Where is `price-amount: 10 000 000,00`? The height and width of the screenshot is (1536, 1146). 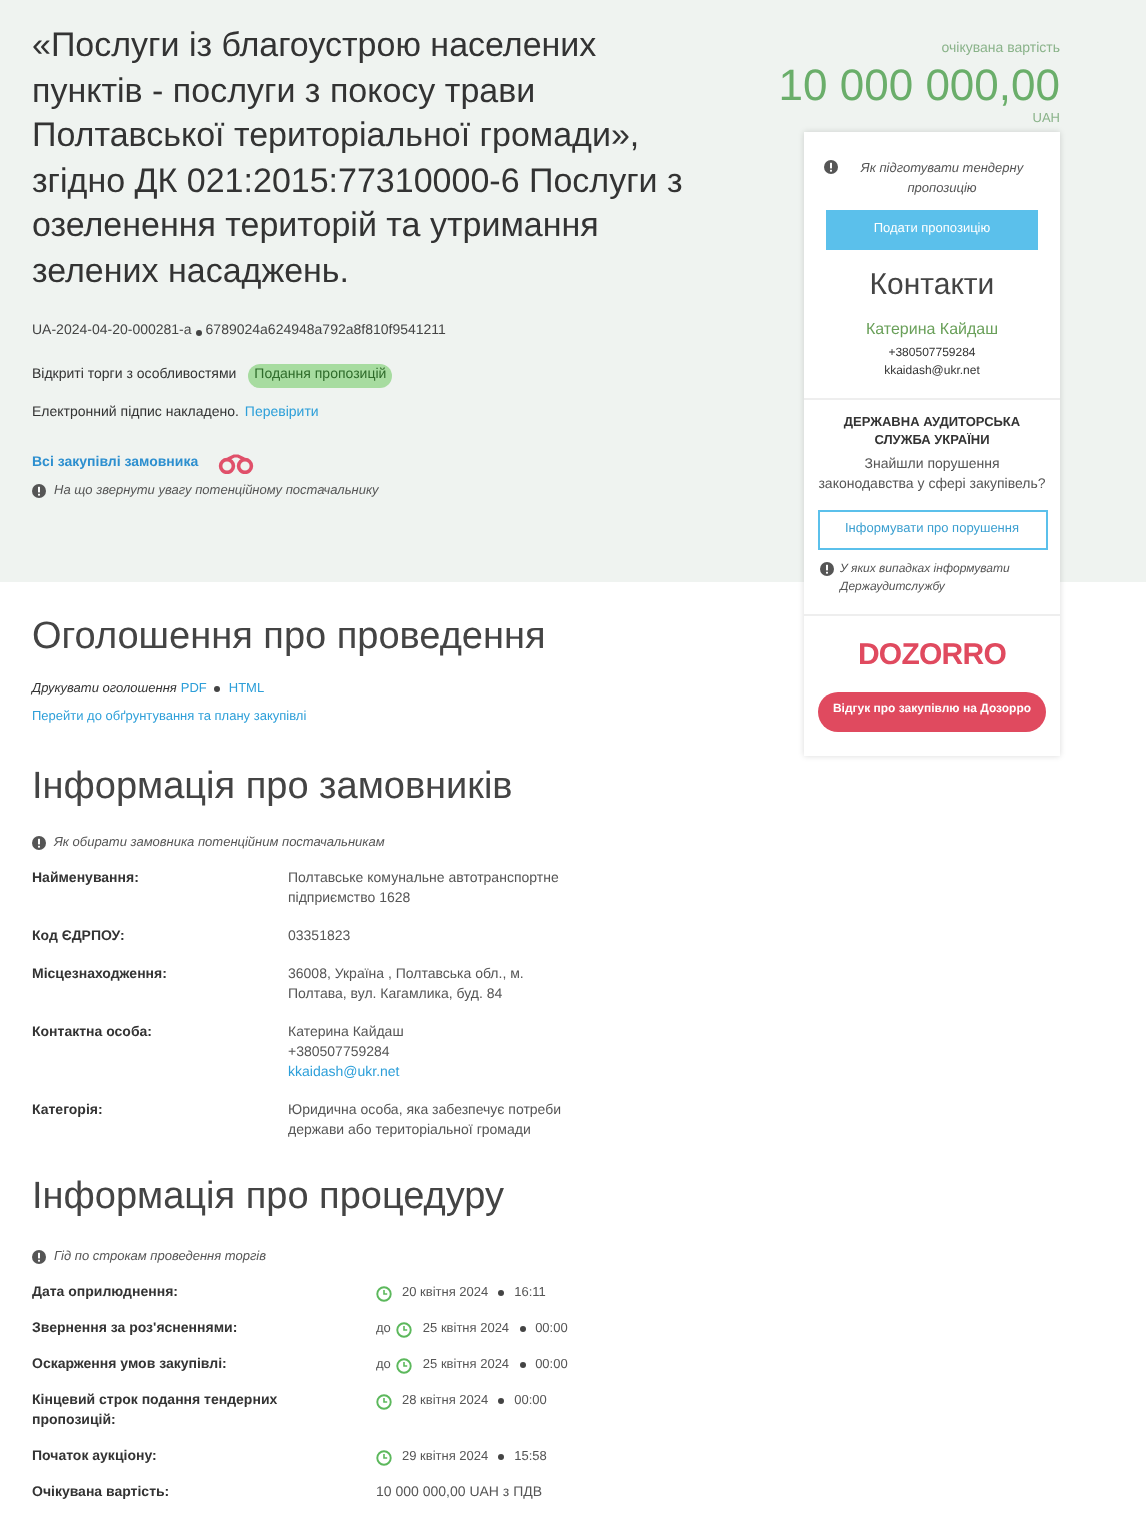
price-amount: 10 000 000,00 is located at coordinates (919, 85).